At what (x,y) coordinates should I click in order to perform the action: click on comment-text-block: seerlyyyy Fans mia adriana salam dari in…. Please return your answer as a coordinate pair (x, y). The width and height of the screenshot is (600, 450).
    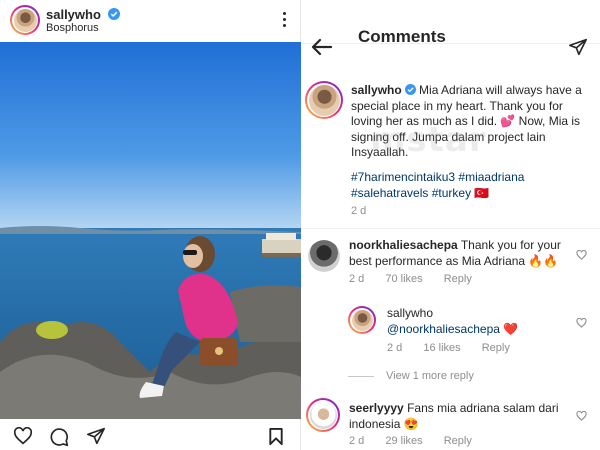
    Looking at the image, I should click on (459, 416).